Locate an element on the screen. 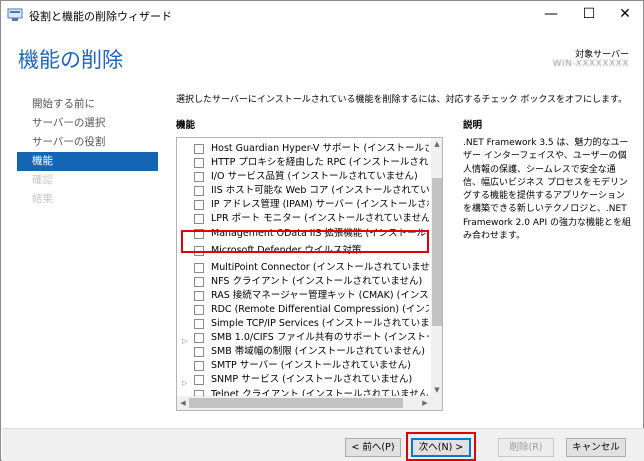  description-heading: 説明 is located at coordinates (473, 125).